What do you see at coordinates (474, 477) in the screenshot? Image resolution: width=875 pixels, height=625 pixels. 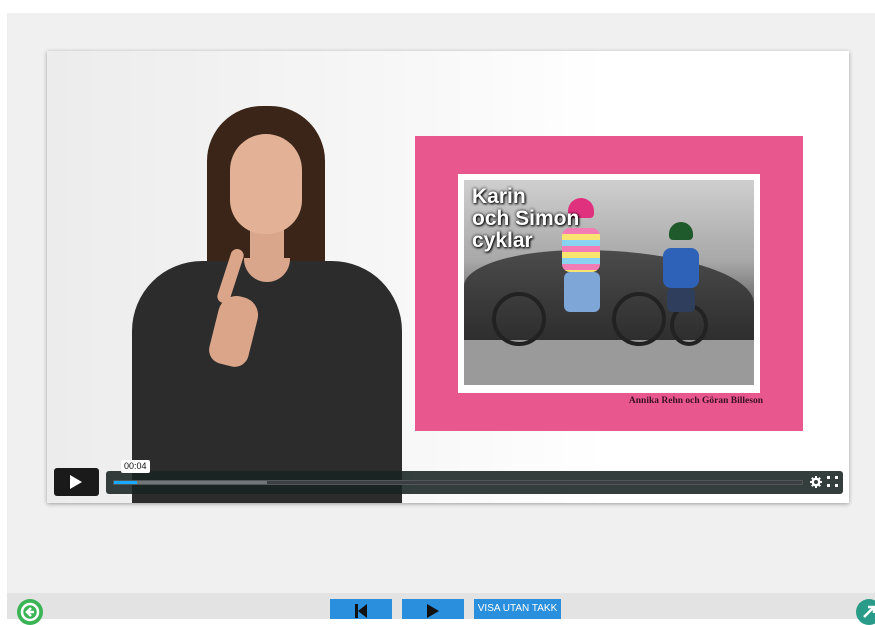 I see `video-control-bar: 00:04` at bounding box center [474, 477].